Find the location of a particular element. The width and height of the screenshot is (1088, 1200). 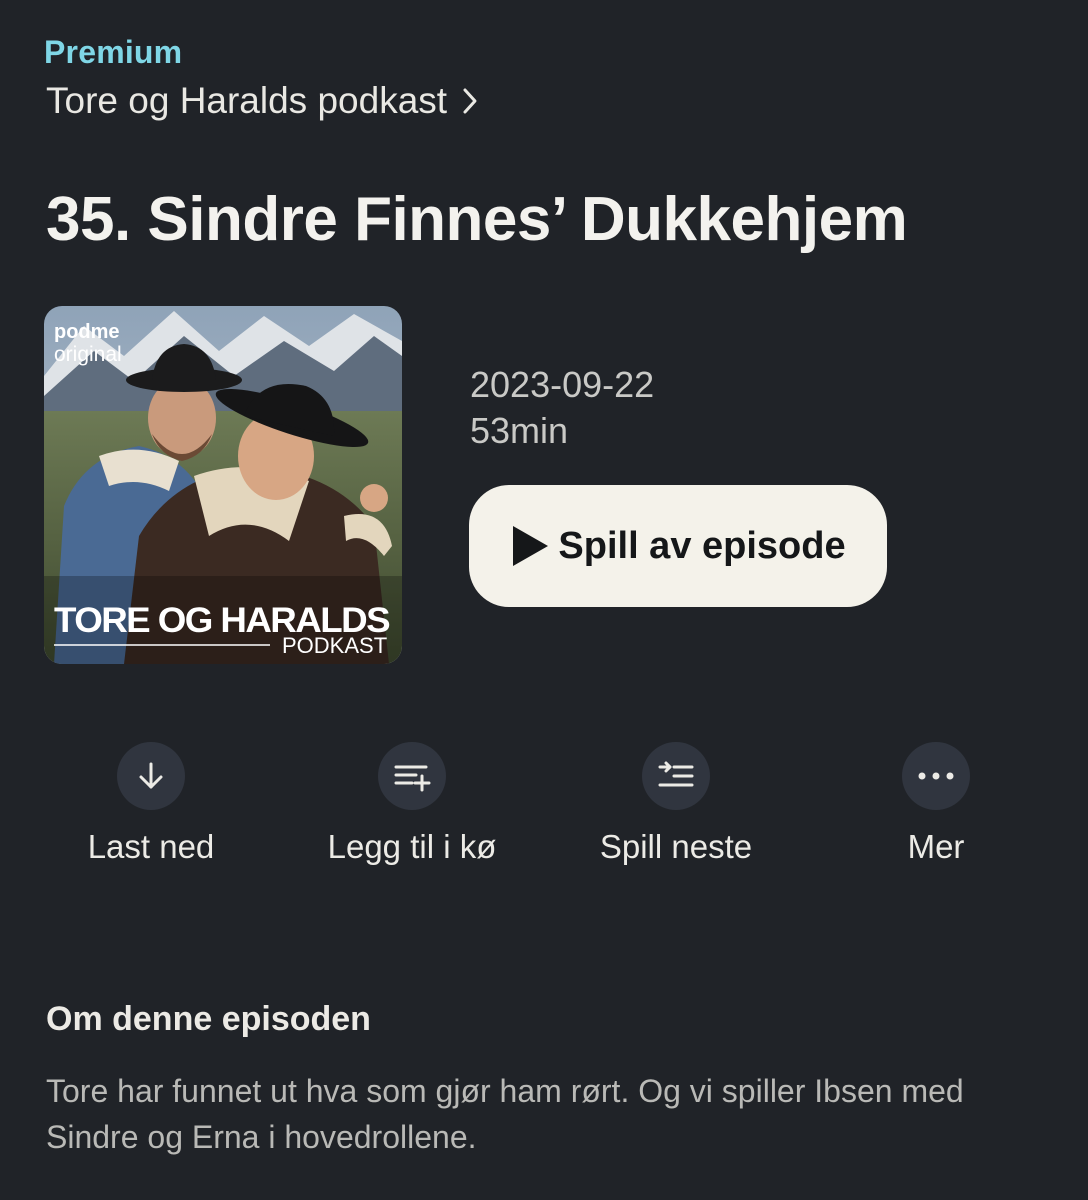

more-button: Mer is located at coordinates (936, 804).